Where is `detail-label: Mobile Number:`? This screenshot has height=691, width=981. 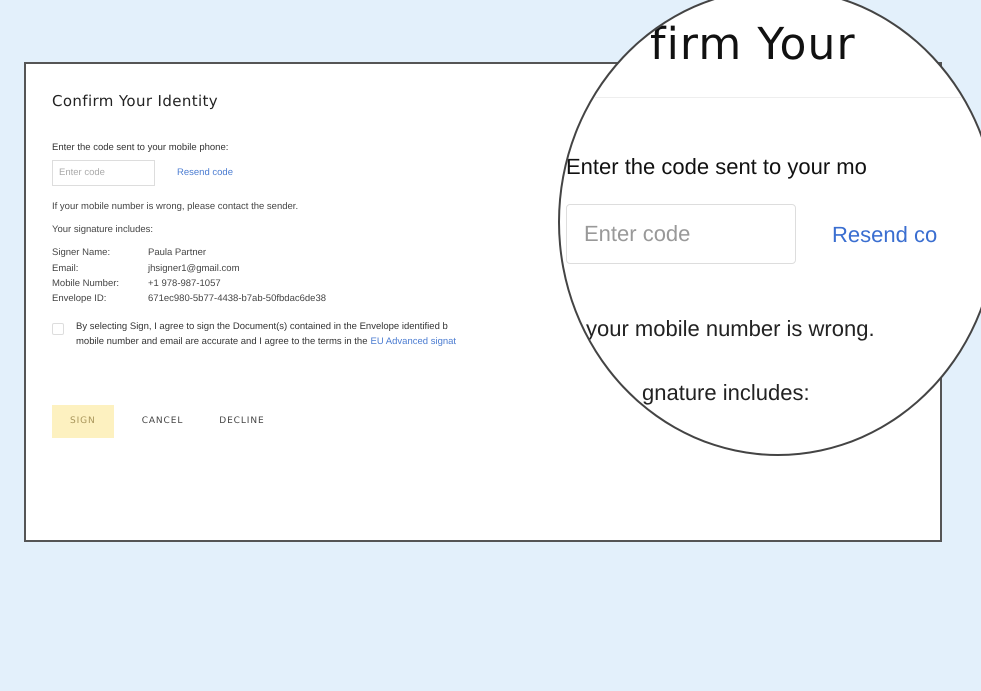 detail-label: Mobile Number: is located at coordinates (86, 283).